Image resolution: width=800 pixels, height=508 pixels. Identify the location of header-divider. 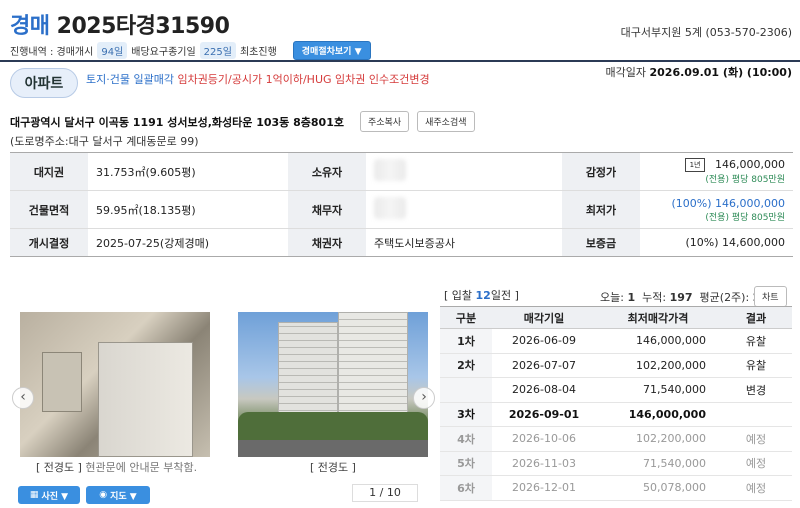
(400, 61).